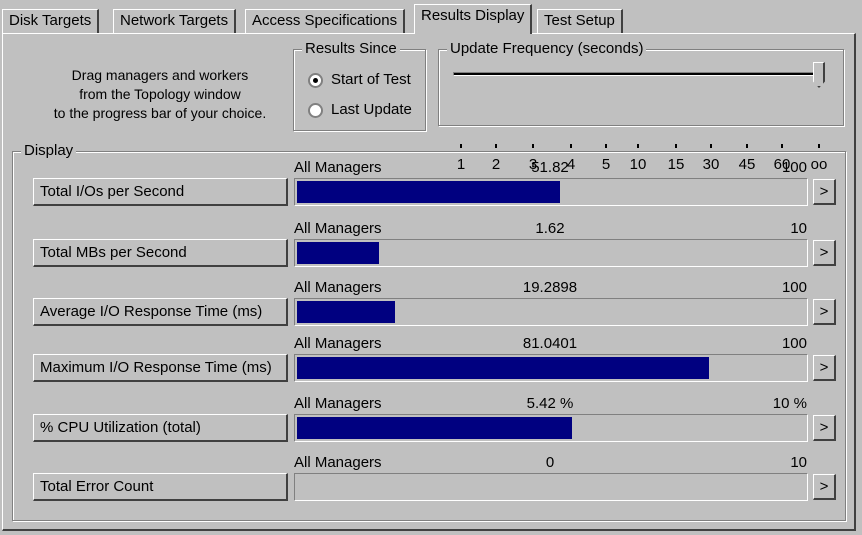  I want to click on slider-thumb, so click(819, 75).